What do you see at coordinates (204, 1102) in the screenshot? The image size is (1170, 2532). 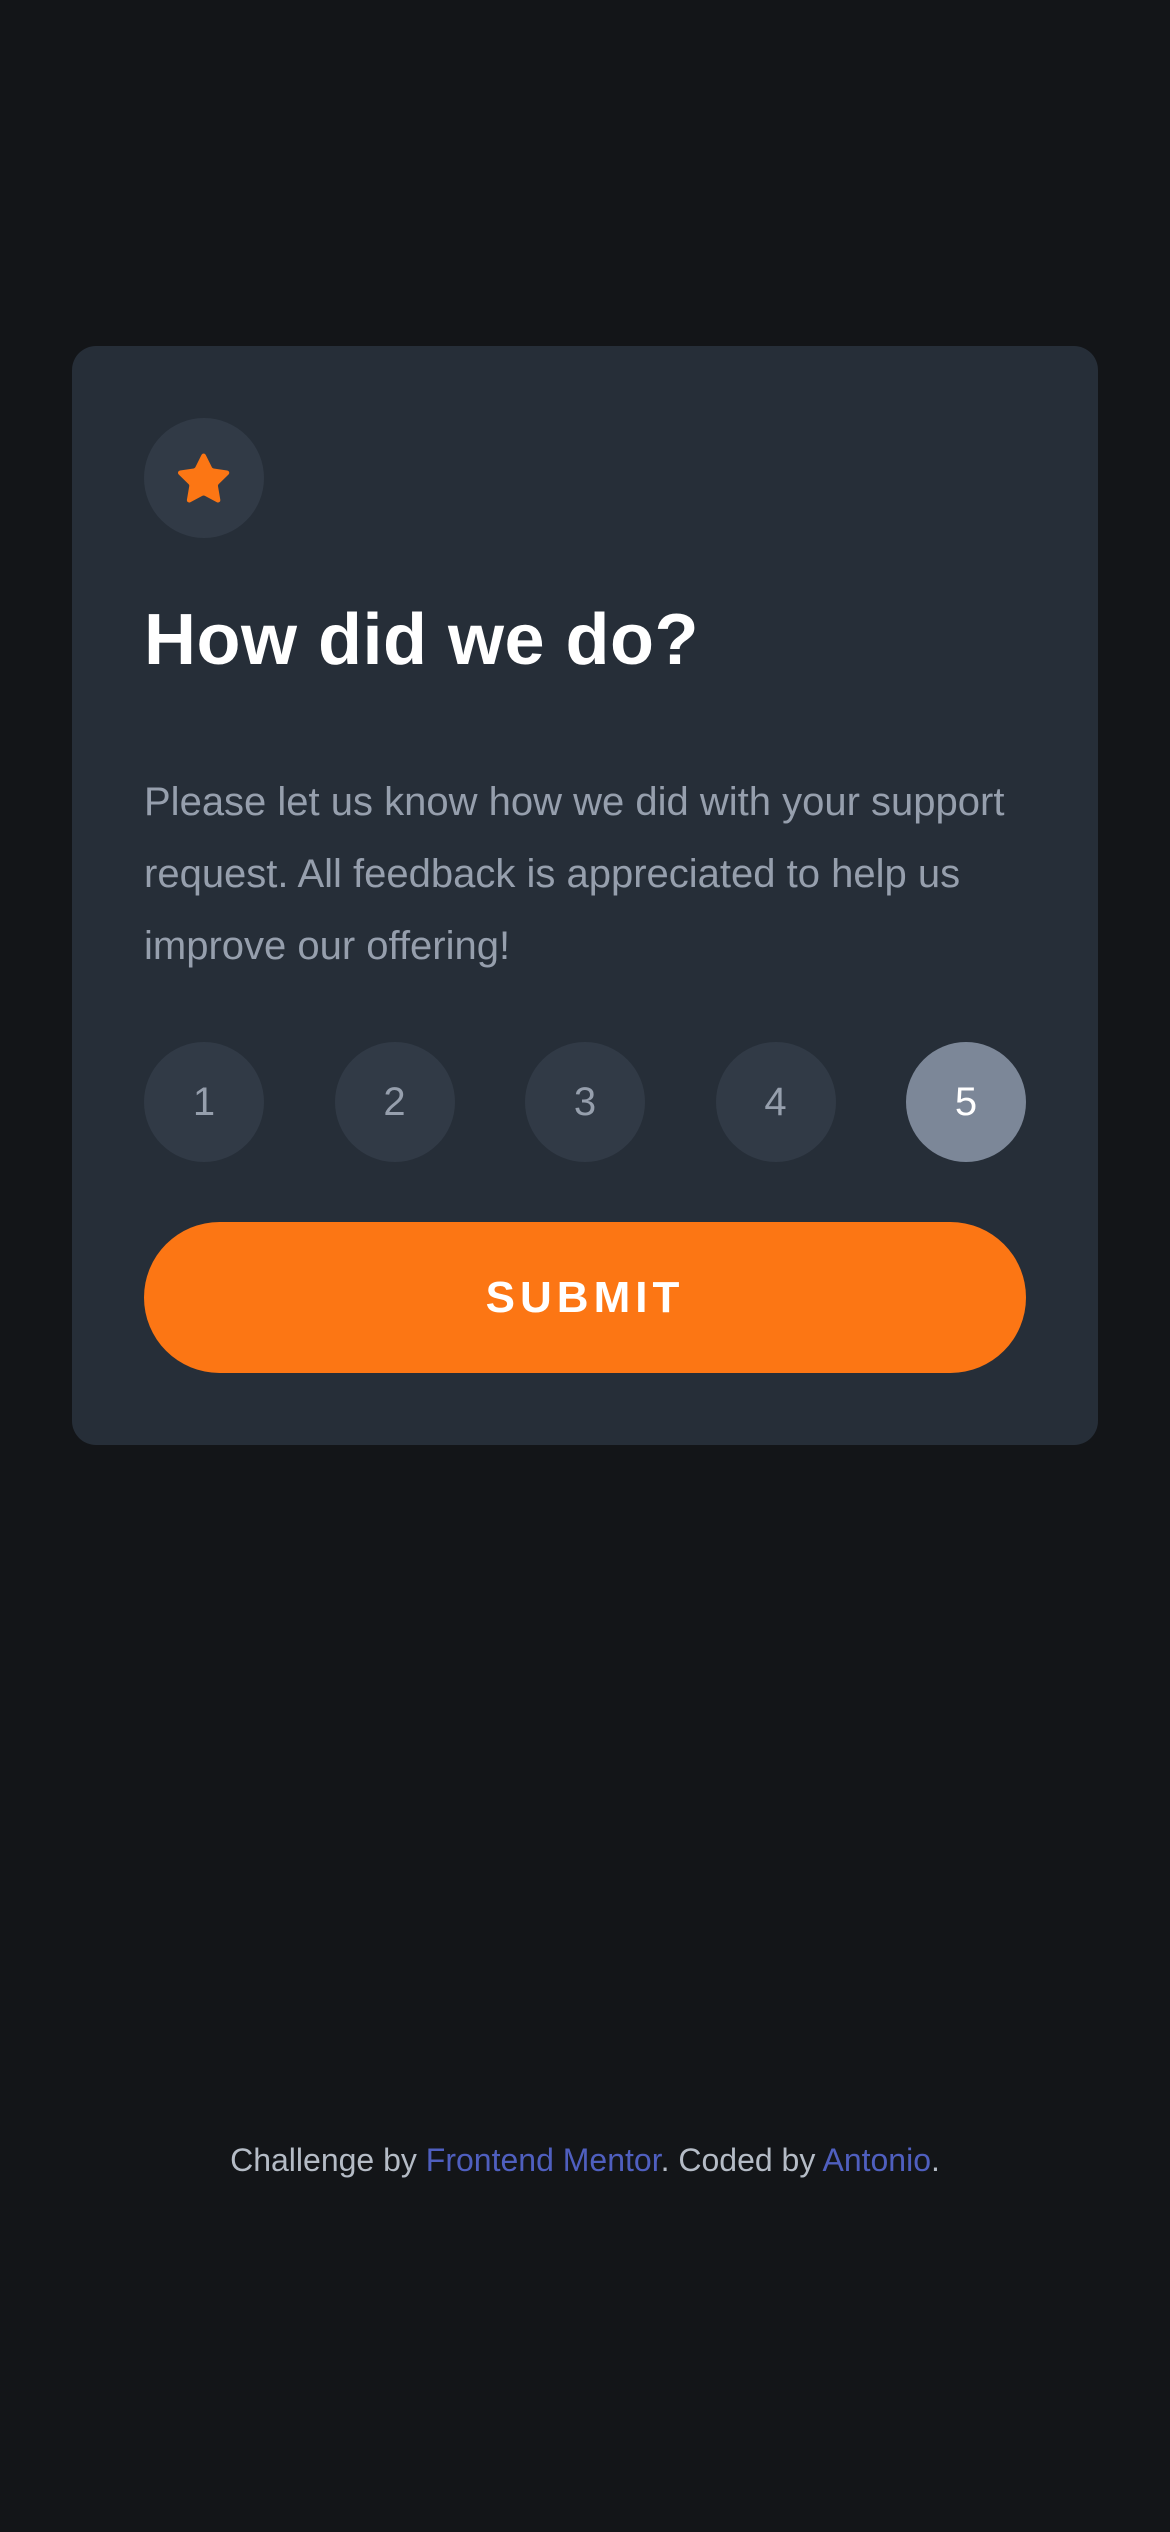 I see `rating-option-1: 1` at bounding box center [204, 1102].